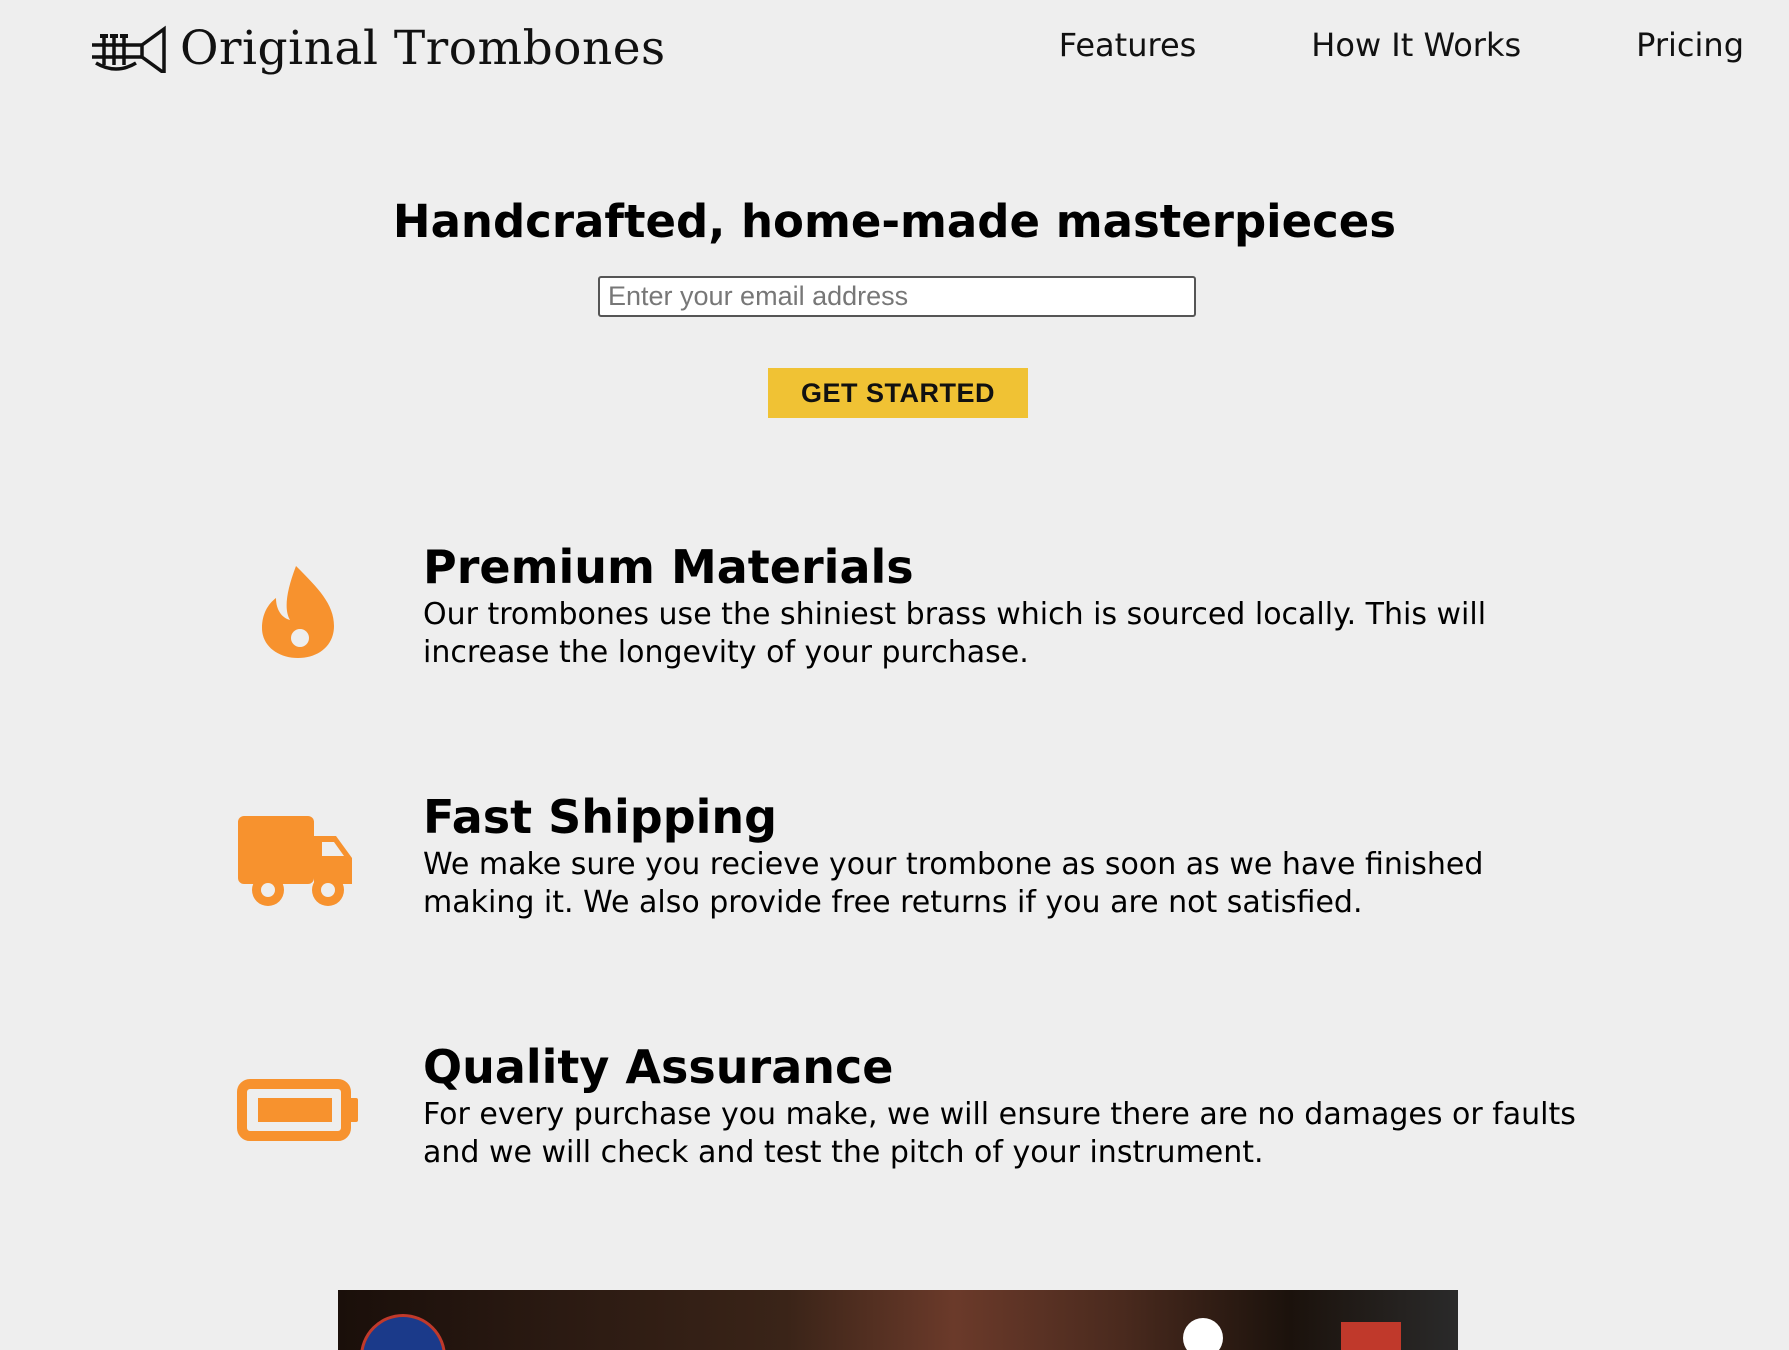 This screenshot has height=1350, width=1789. I want to click on feature-title: Premium Materials, so click(668, 567).